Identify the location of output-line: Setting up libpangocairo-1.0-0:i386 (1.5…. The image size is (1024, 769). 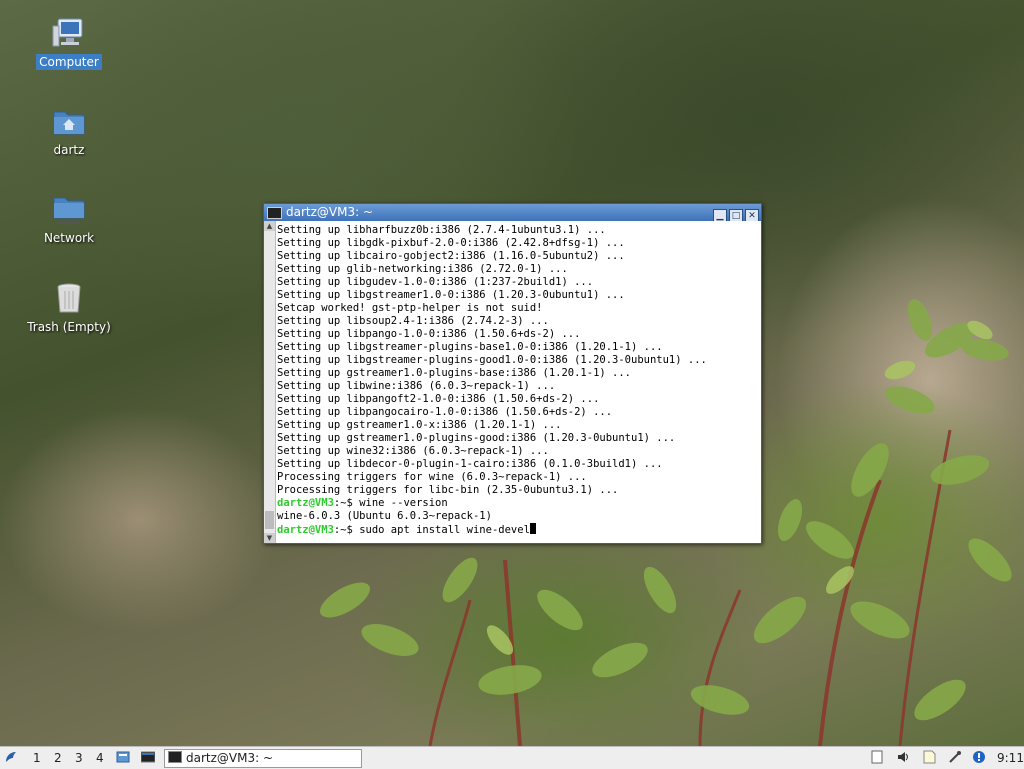
(445, 412).